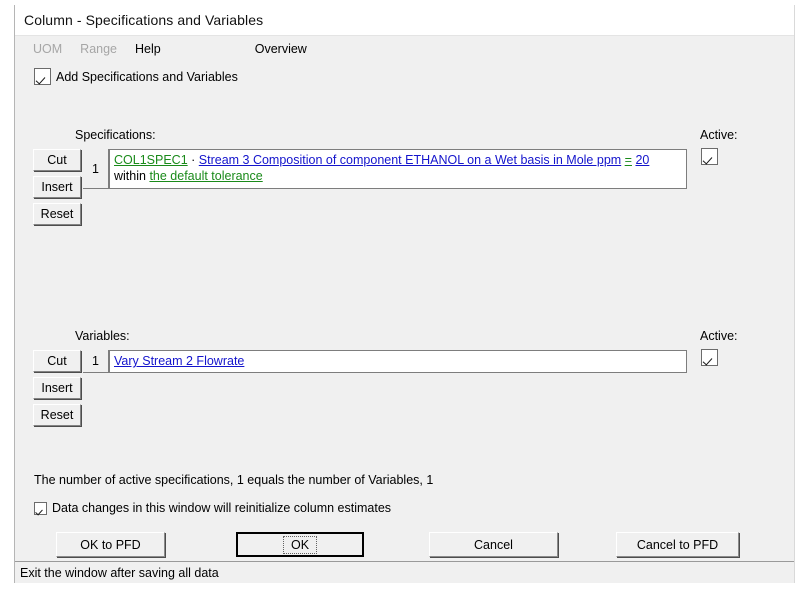 This screenshot has width=800, height=590. What do you see at coordinates (115, 135) in the screenshot?
I see `specifications-caption: Specifications:` at bounding box center [115, 135].